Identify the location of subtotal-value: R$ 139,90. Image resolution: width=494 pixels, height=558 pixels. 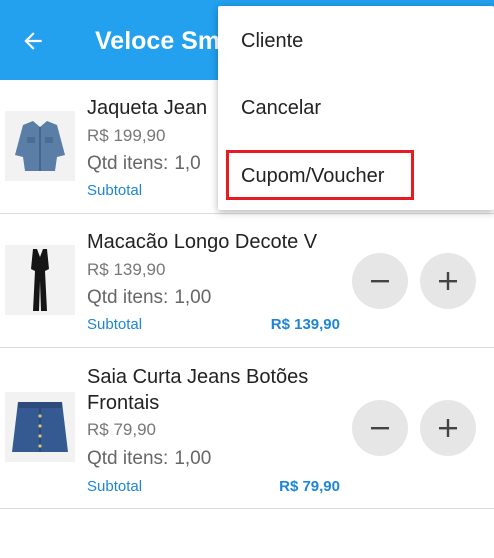
(305, 324).